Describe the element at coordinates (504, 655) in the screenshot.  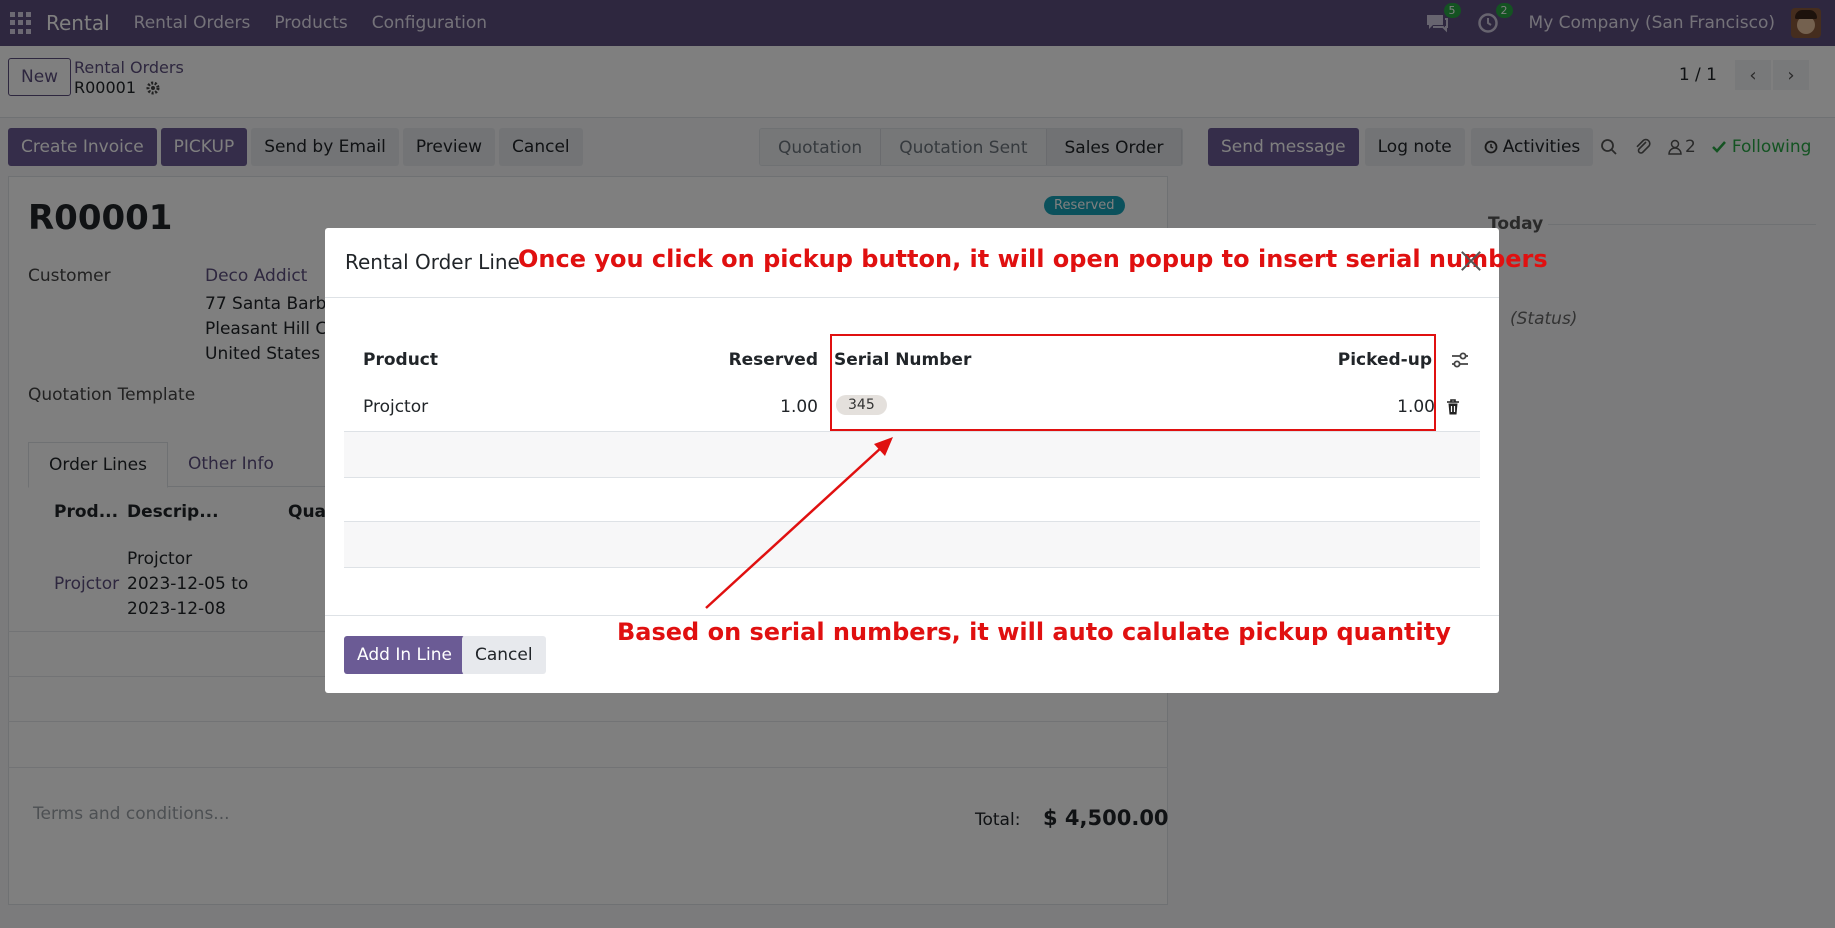
I see `dialog-cancel-button: Cancel` at that location.